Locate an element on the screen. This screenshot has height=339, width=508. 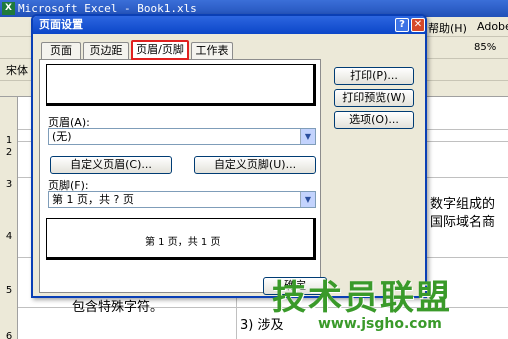
tab-sheet: 工作表 is located at coordinates (212, 50).